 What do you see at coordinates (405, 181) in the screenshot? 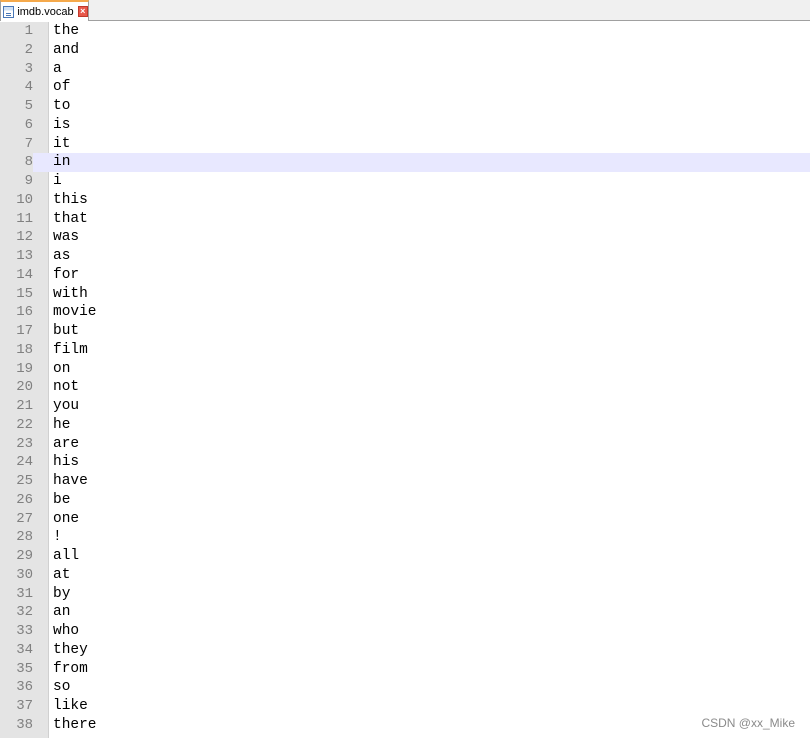
I see `editor-line: 9i` at bounding box center [405, 181].